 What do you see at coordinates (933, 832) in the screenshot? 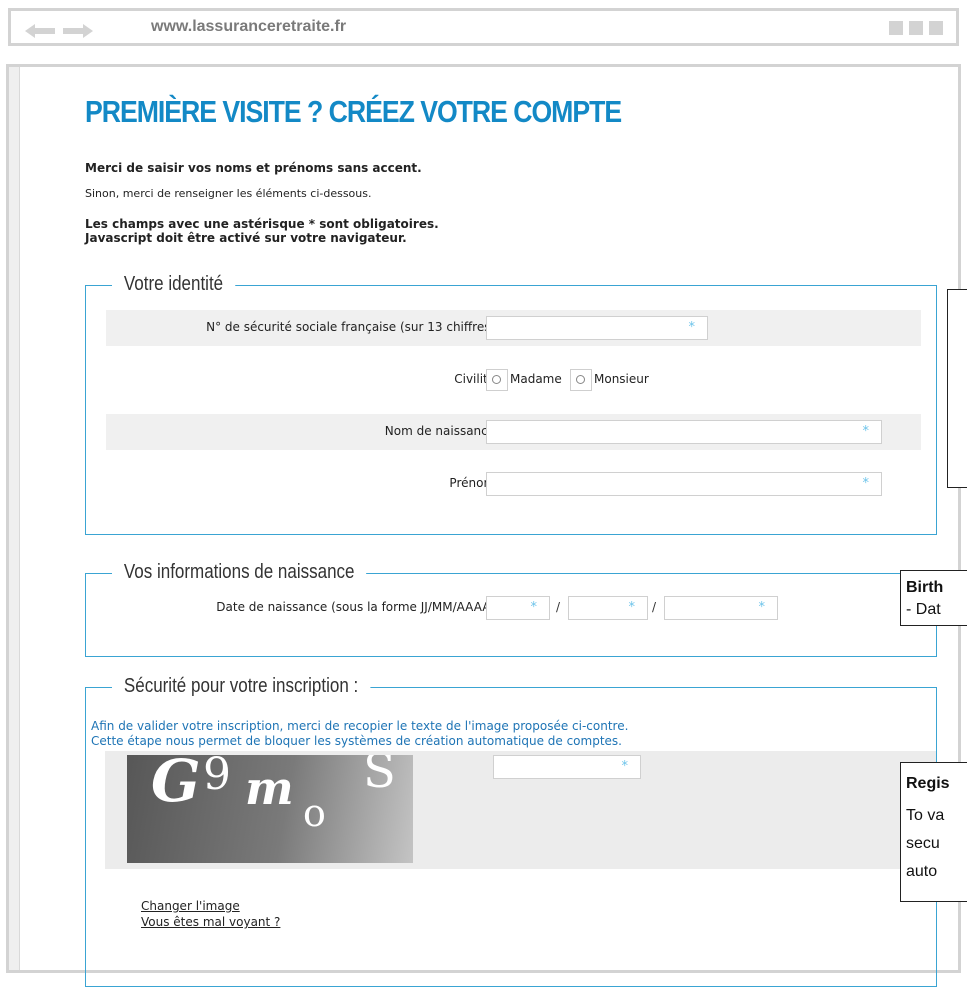
I see `annotation-callout-register: Regis To va secu auto` at bounding box center [933, 832].